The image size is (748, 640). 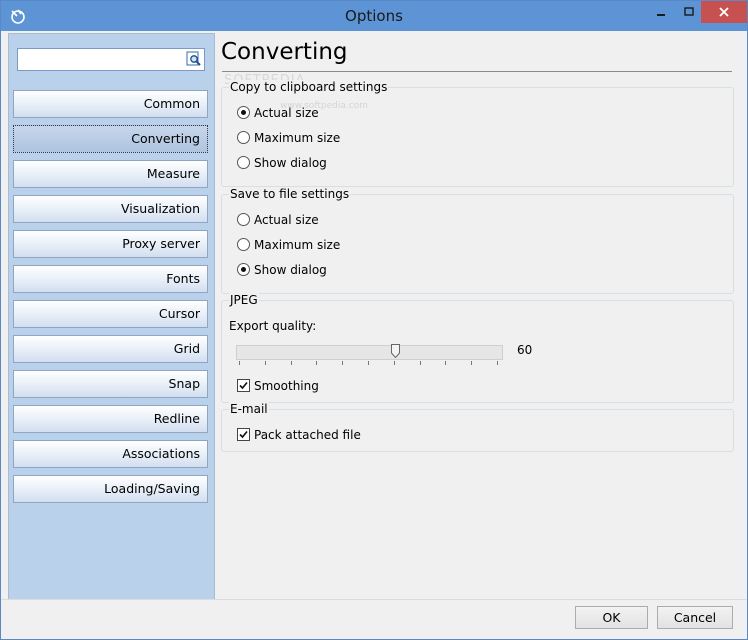 I want to click on jpeg-group-label: JPEG, so click(x=244, y=300).